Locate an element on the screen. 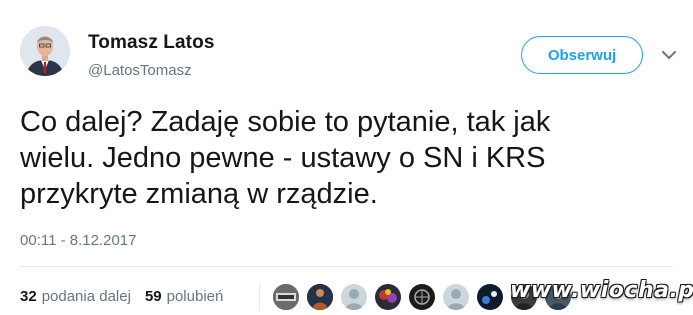  like-count: 59 polubień is located at coordinates (184, 296).